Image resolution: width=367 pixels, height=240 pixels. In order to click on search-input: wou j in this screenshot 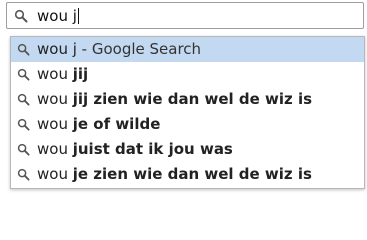, I will do `click(185, 15)`.